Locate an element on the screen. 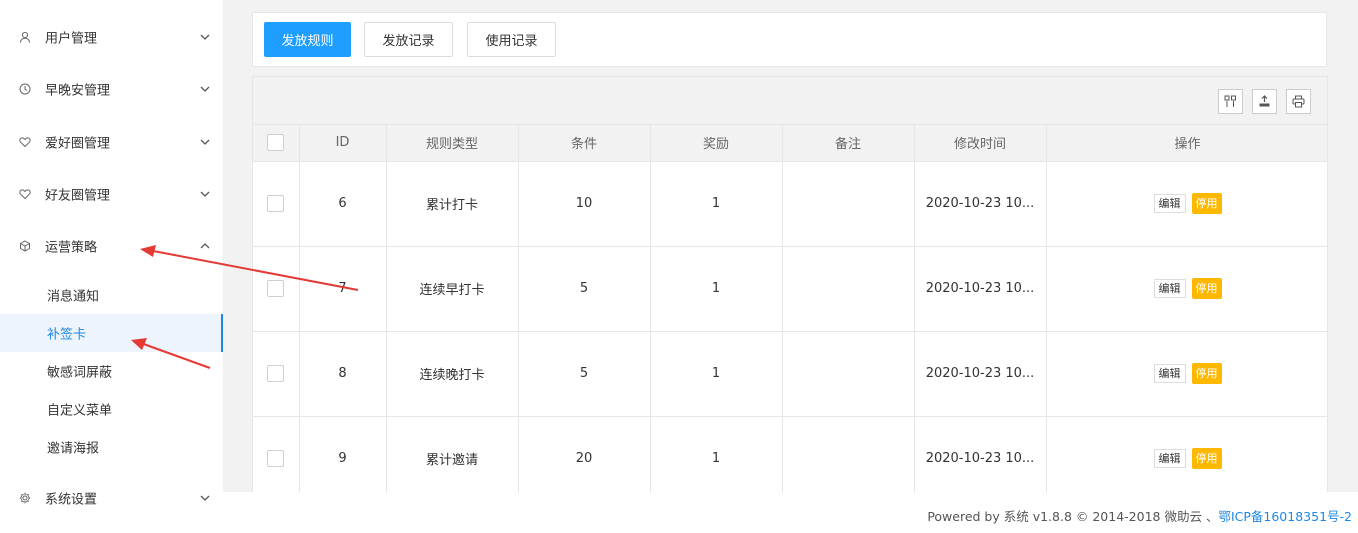 This screenshot has height=533, width=1358. menu-friend-circle: 好友圈管理 is located at coordinates (111, 194).